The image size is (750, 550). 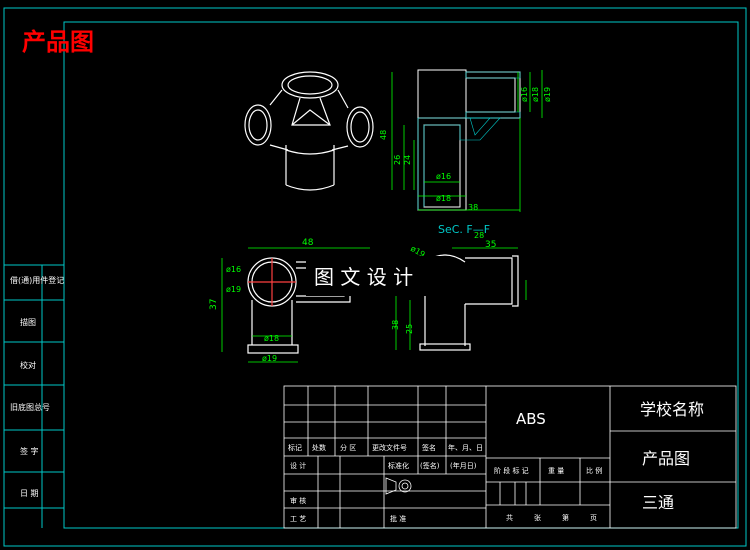 What do you see at coordinates (511, 470) in the screenshot?
I see `stage-mark: 阶 段 标 记` at bounding box center [511, 470].